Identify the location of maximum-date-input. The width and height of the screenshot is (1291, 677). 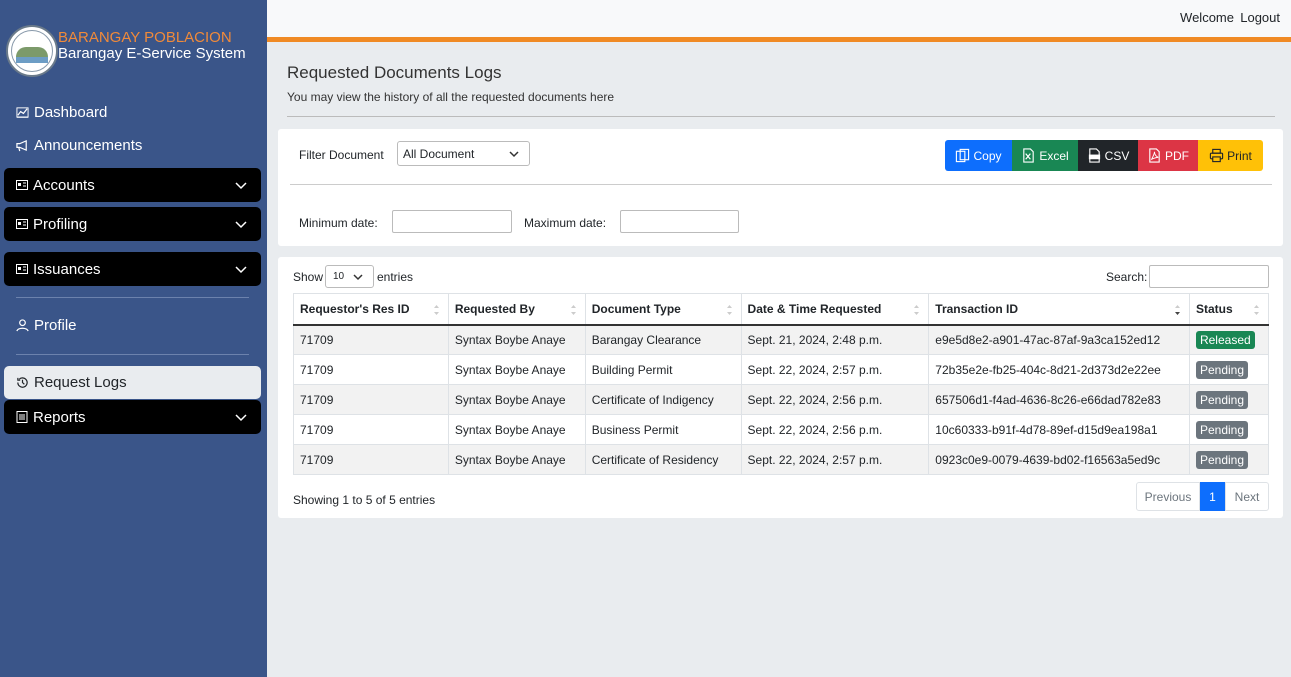
(679, 221).